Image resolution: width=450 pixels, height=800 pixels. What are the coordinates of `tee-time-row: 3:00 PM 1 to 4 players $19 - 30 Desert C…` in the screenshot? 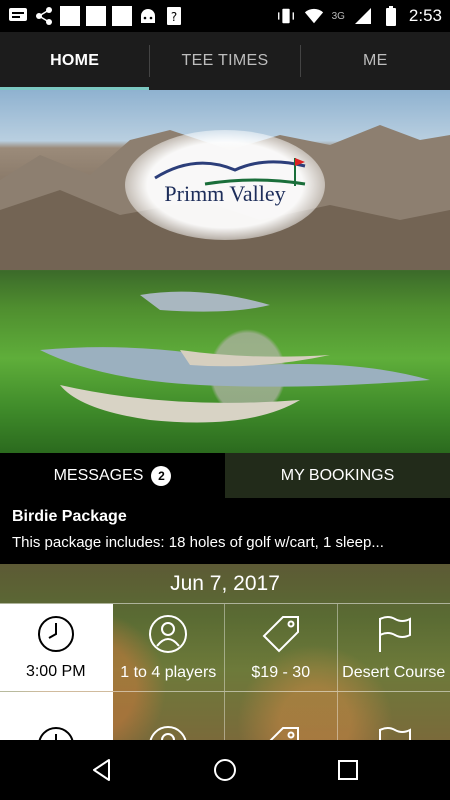 It's located at (225, 648).